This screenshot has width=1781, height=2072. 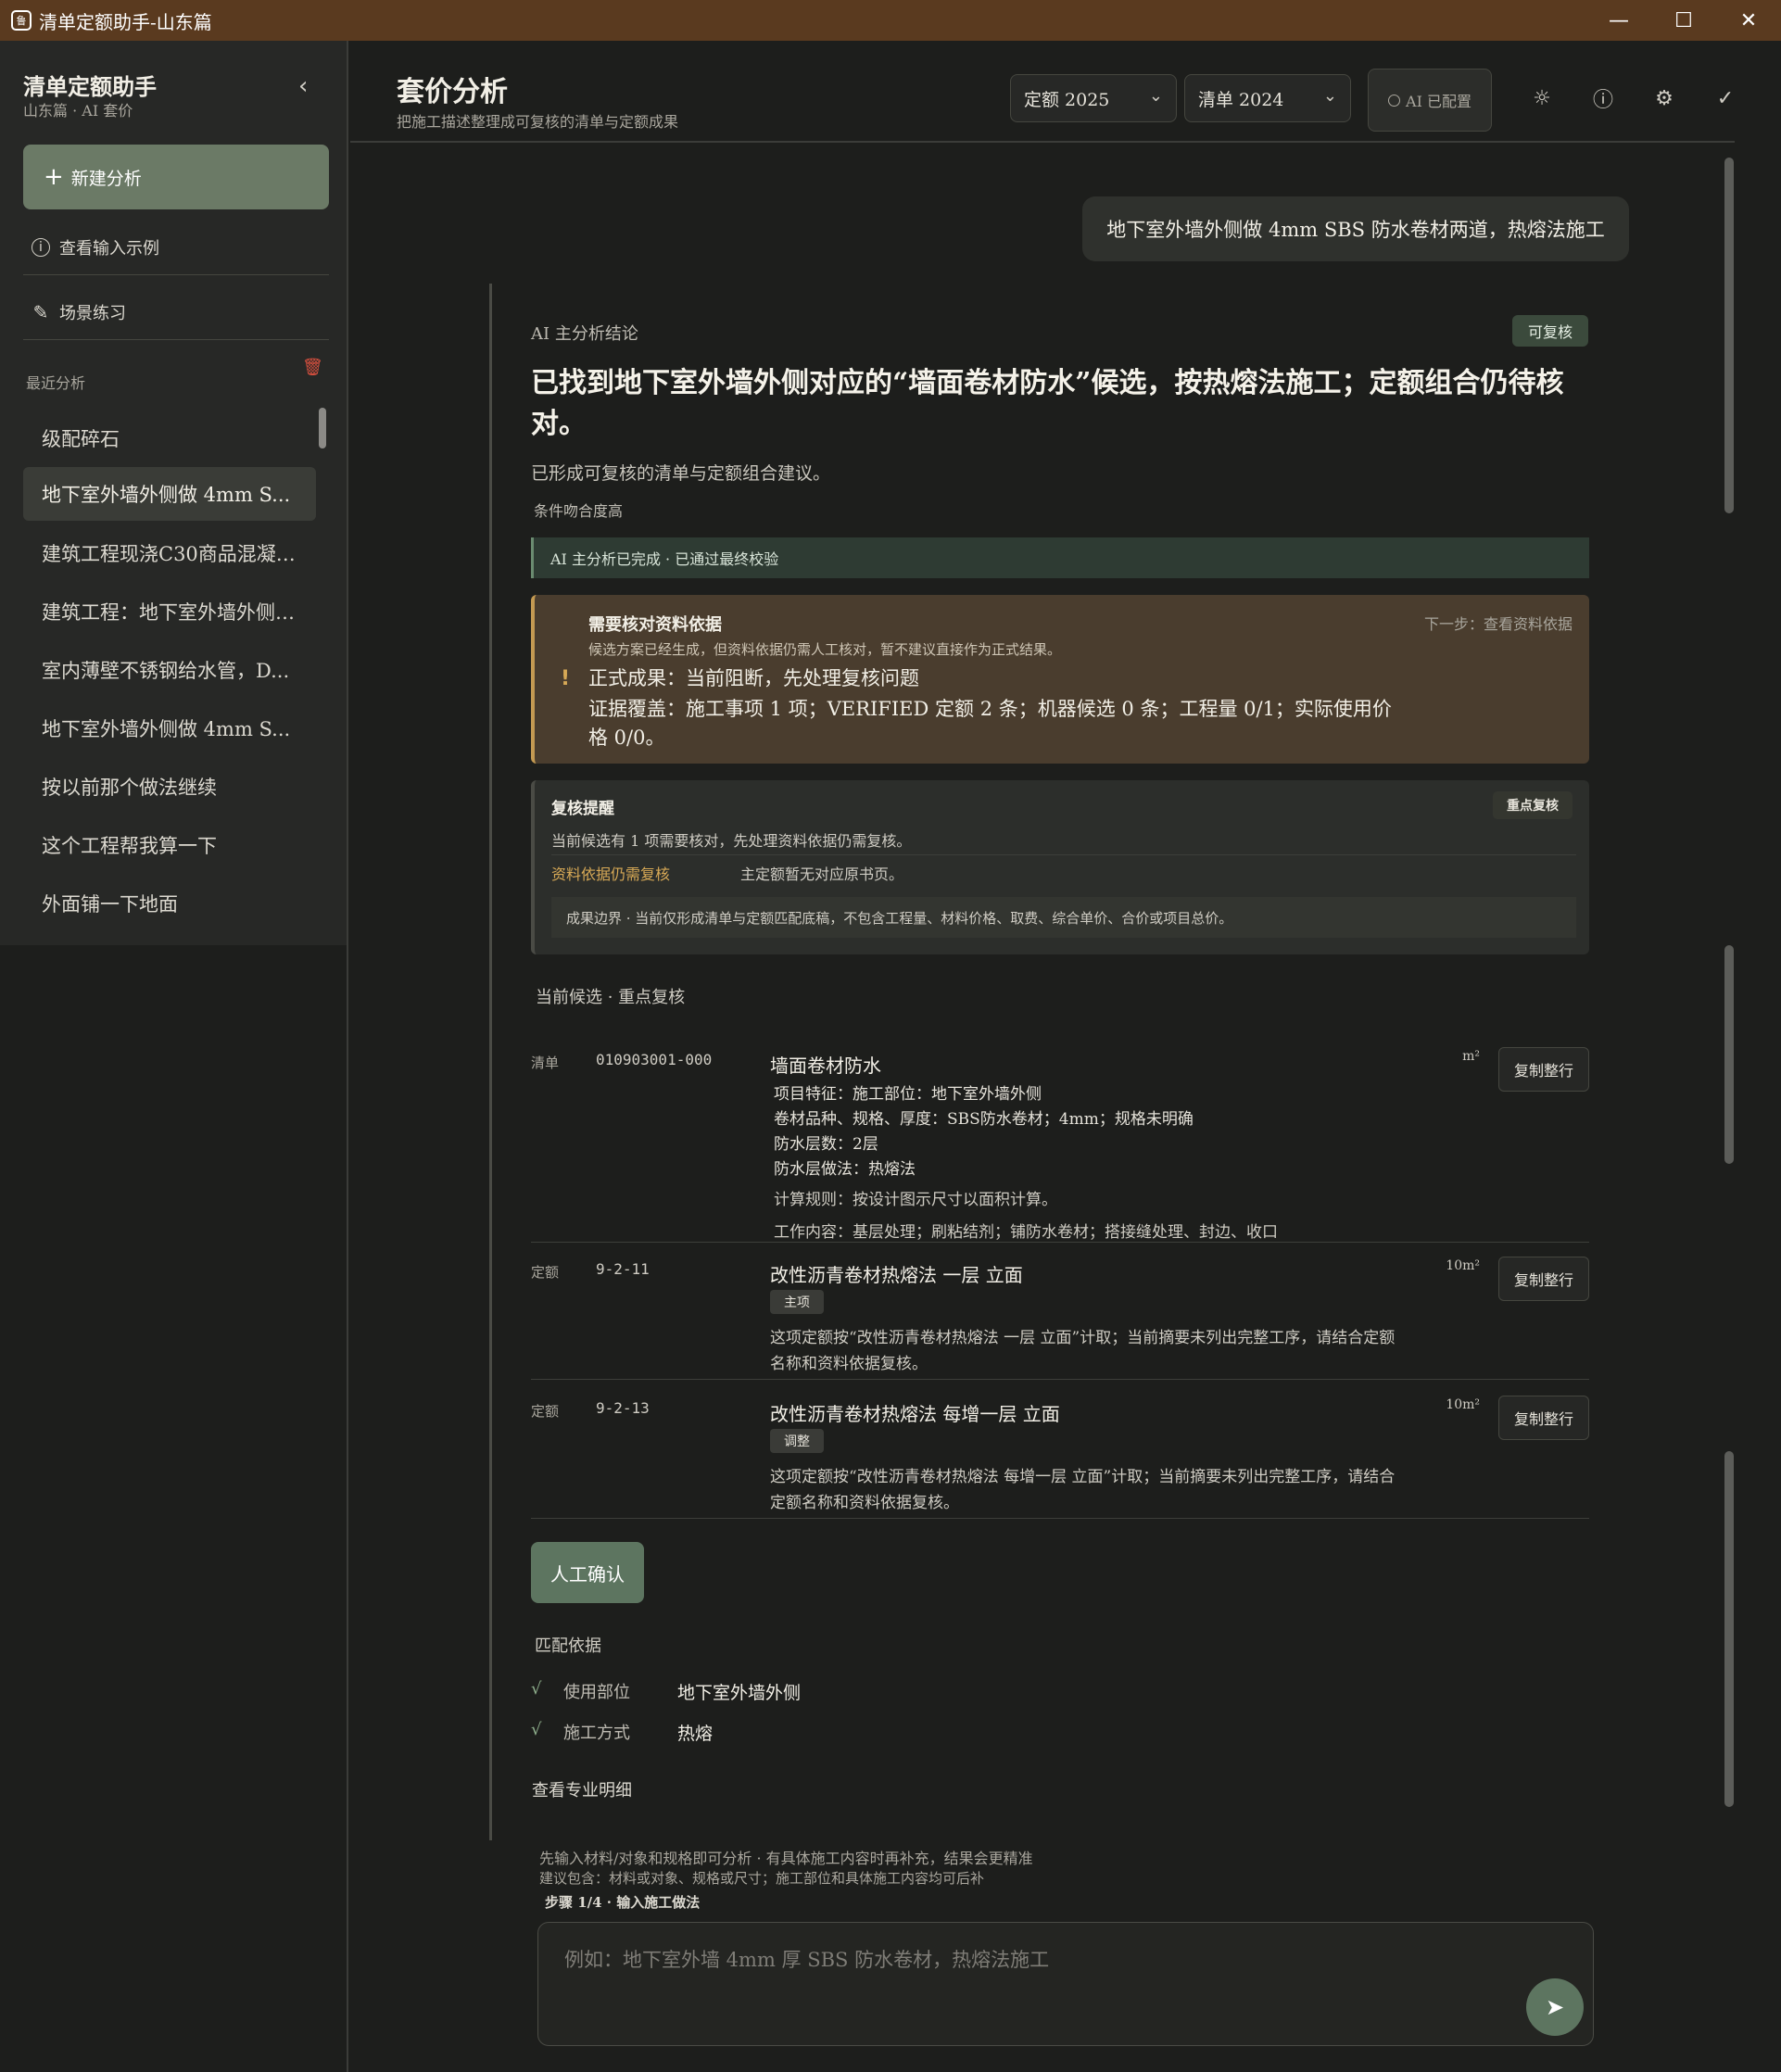 What do you see at coordinates (623, 1902) in the screenshot?
I see `step-indicator: 步骤 1/4 · 输入施工做法` at bounding box center [623, 1902].